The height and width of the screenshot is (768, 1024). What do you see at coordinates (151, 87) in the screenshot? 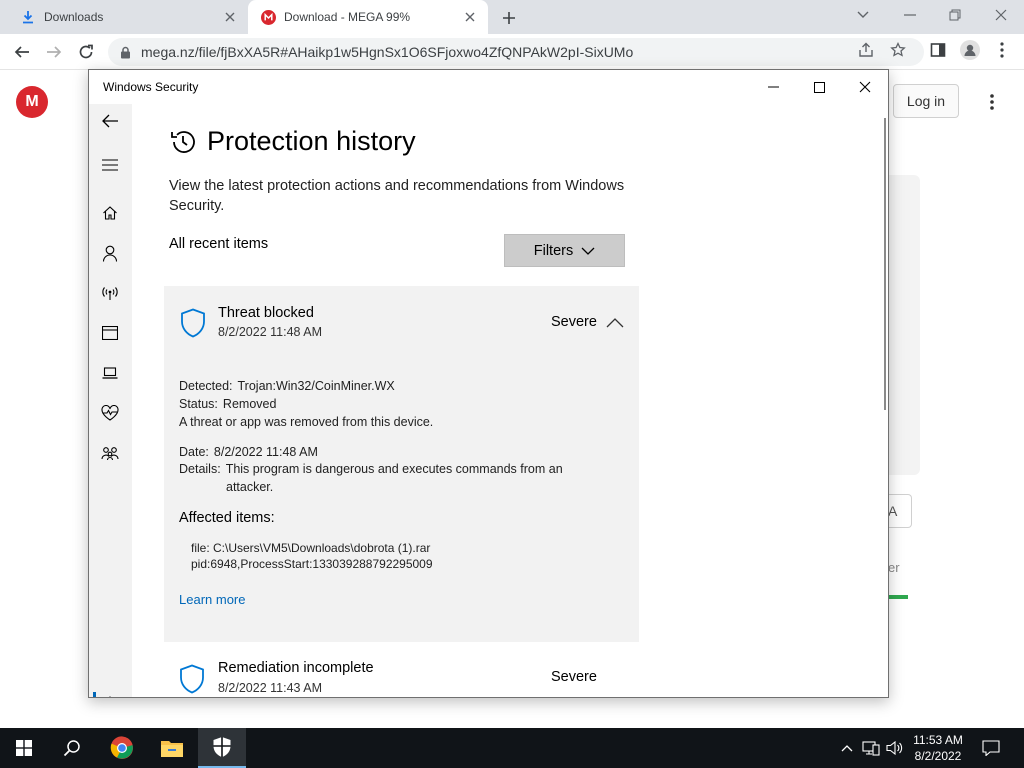
I see `window-title: Windows Security` at bounding box center [151, 87].